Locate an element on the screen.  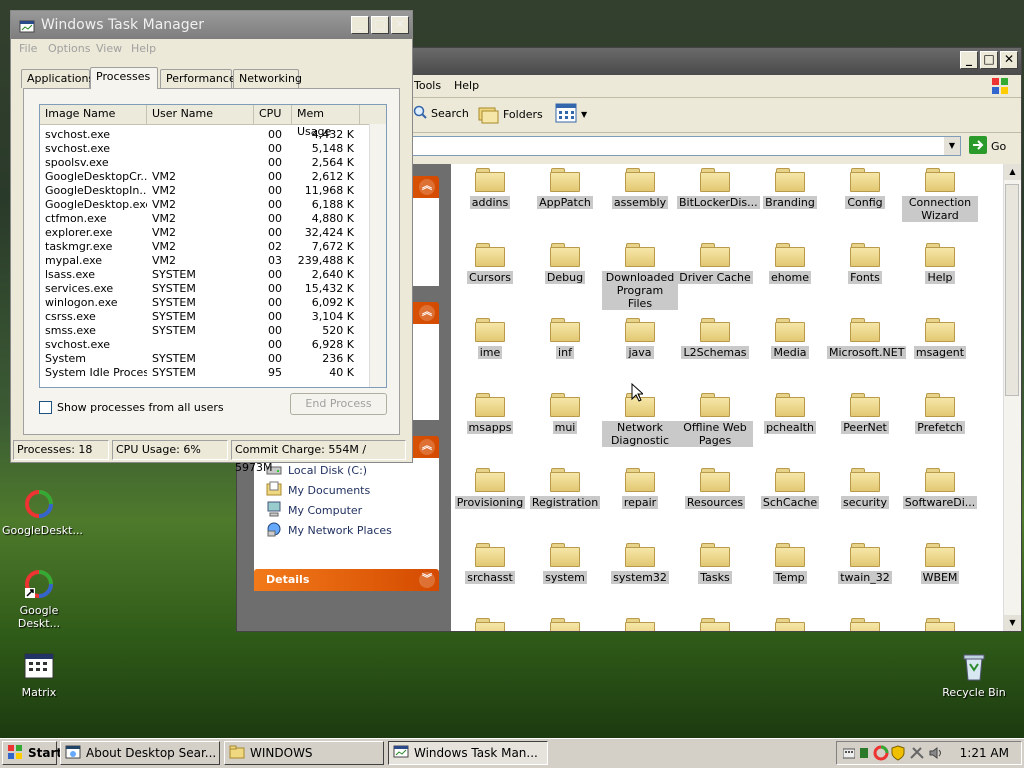
folder-item: system is located at coordinates (565, 563).